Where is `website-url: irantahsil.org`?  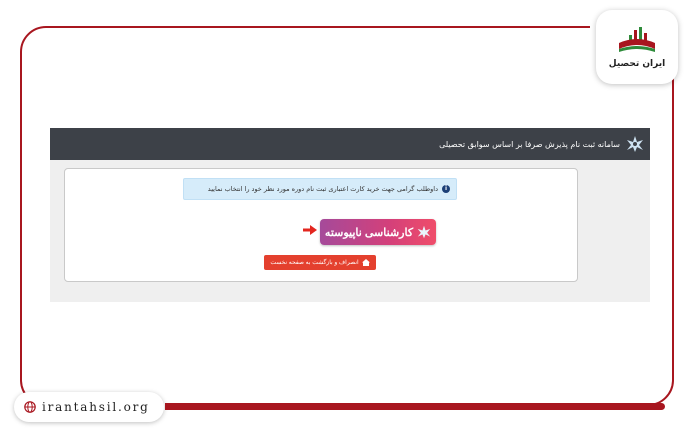 website-url: irantahsil.org is located at coordinates (96, 407).